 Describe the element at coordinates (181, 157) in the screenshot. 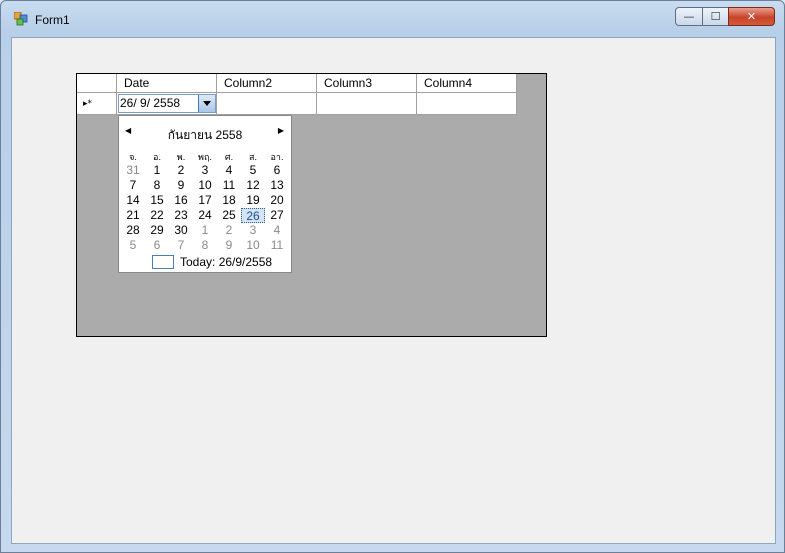

I see `weekday-label: พ.` at that location.